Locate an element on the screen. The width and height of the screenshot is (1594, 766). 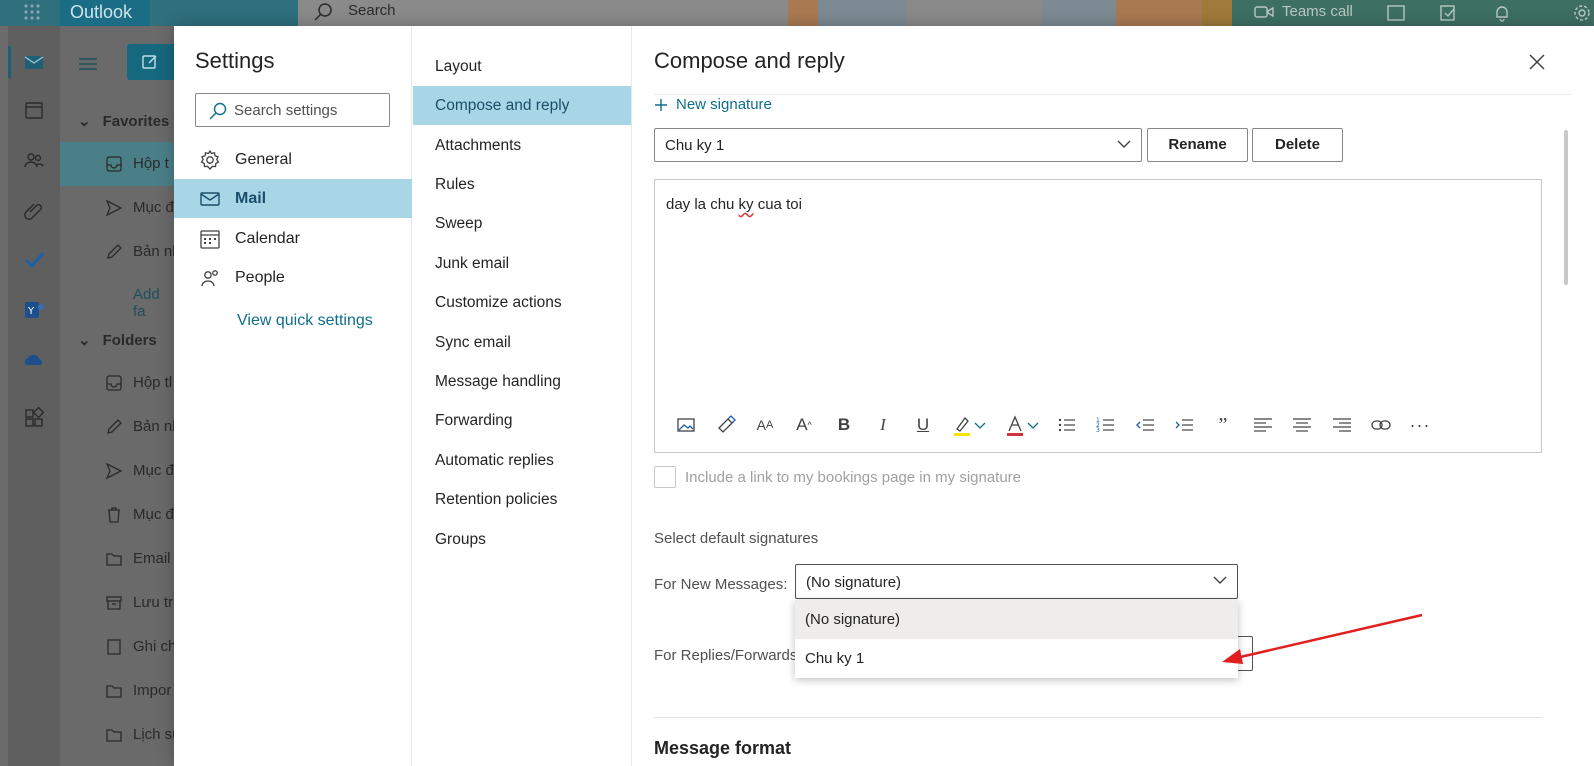
hamburger-icon is located at coordinates (88, 64).